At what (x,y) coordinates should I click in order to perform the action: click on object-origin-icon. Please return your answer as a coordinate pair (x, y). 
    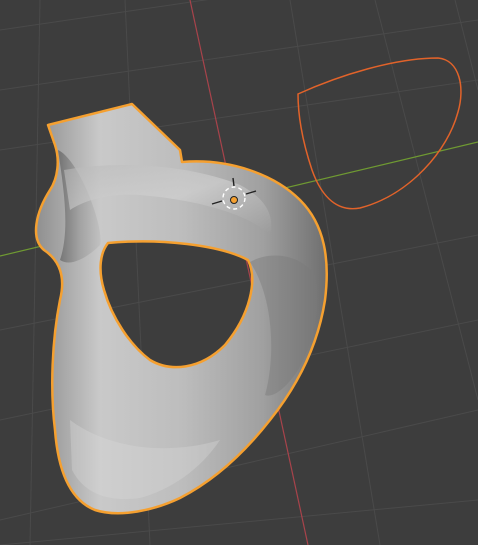
    Looking at the image, I should click on (234, 200).